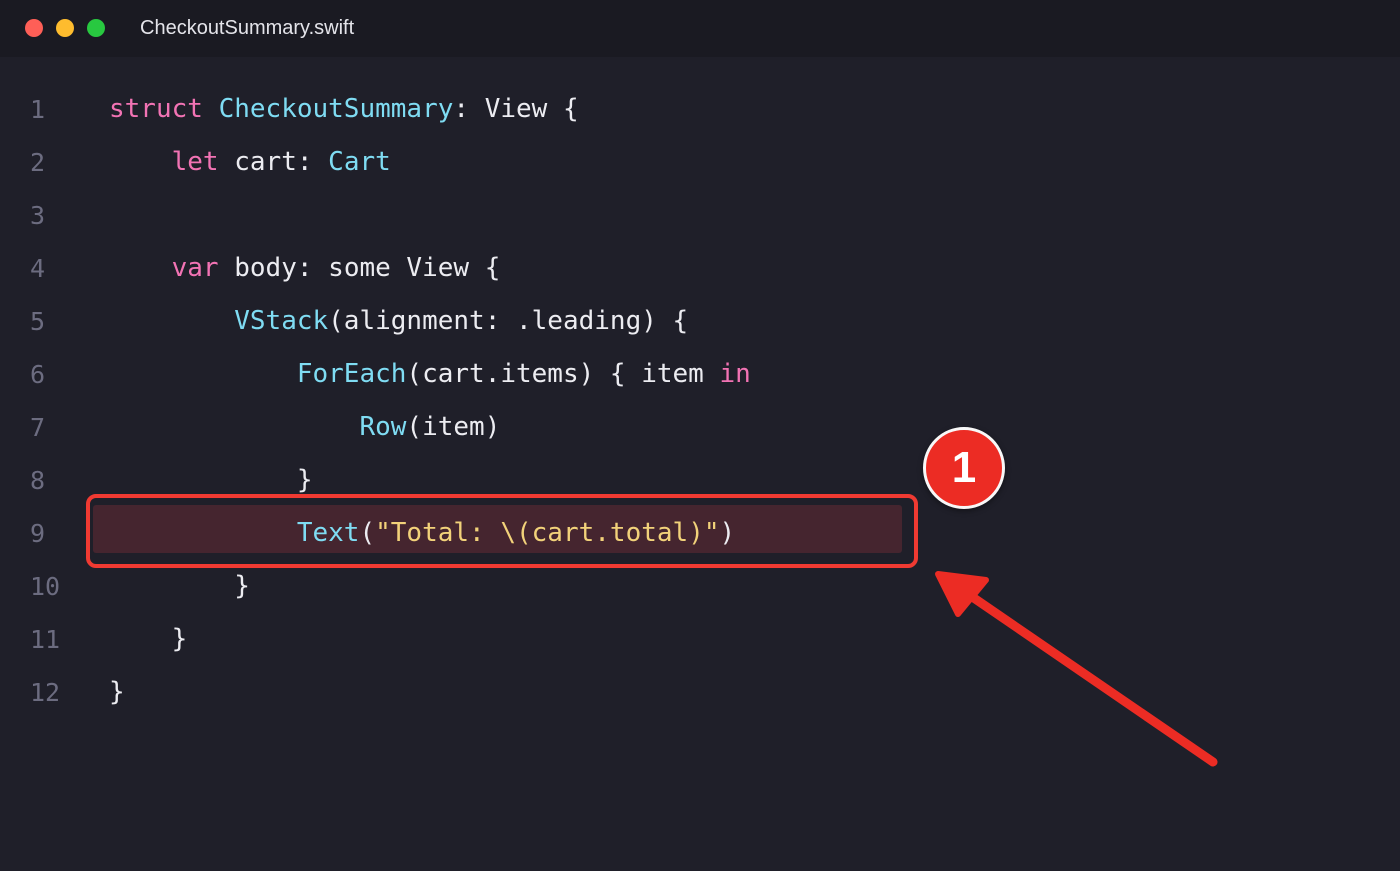  I want to click on code-text: Row(item), so click(304, 427).